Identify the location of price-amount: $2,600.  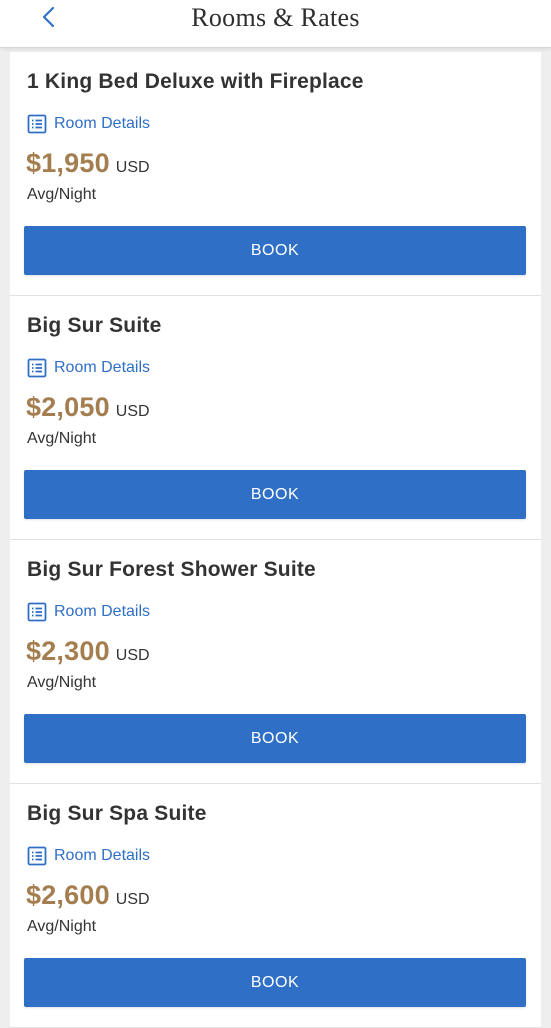
(68, 895).